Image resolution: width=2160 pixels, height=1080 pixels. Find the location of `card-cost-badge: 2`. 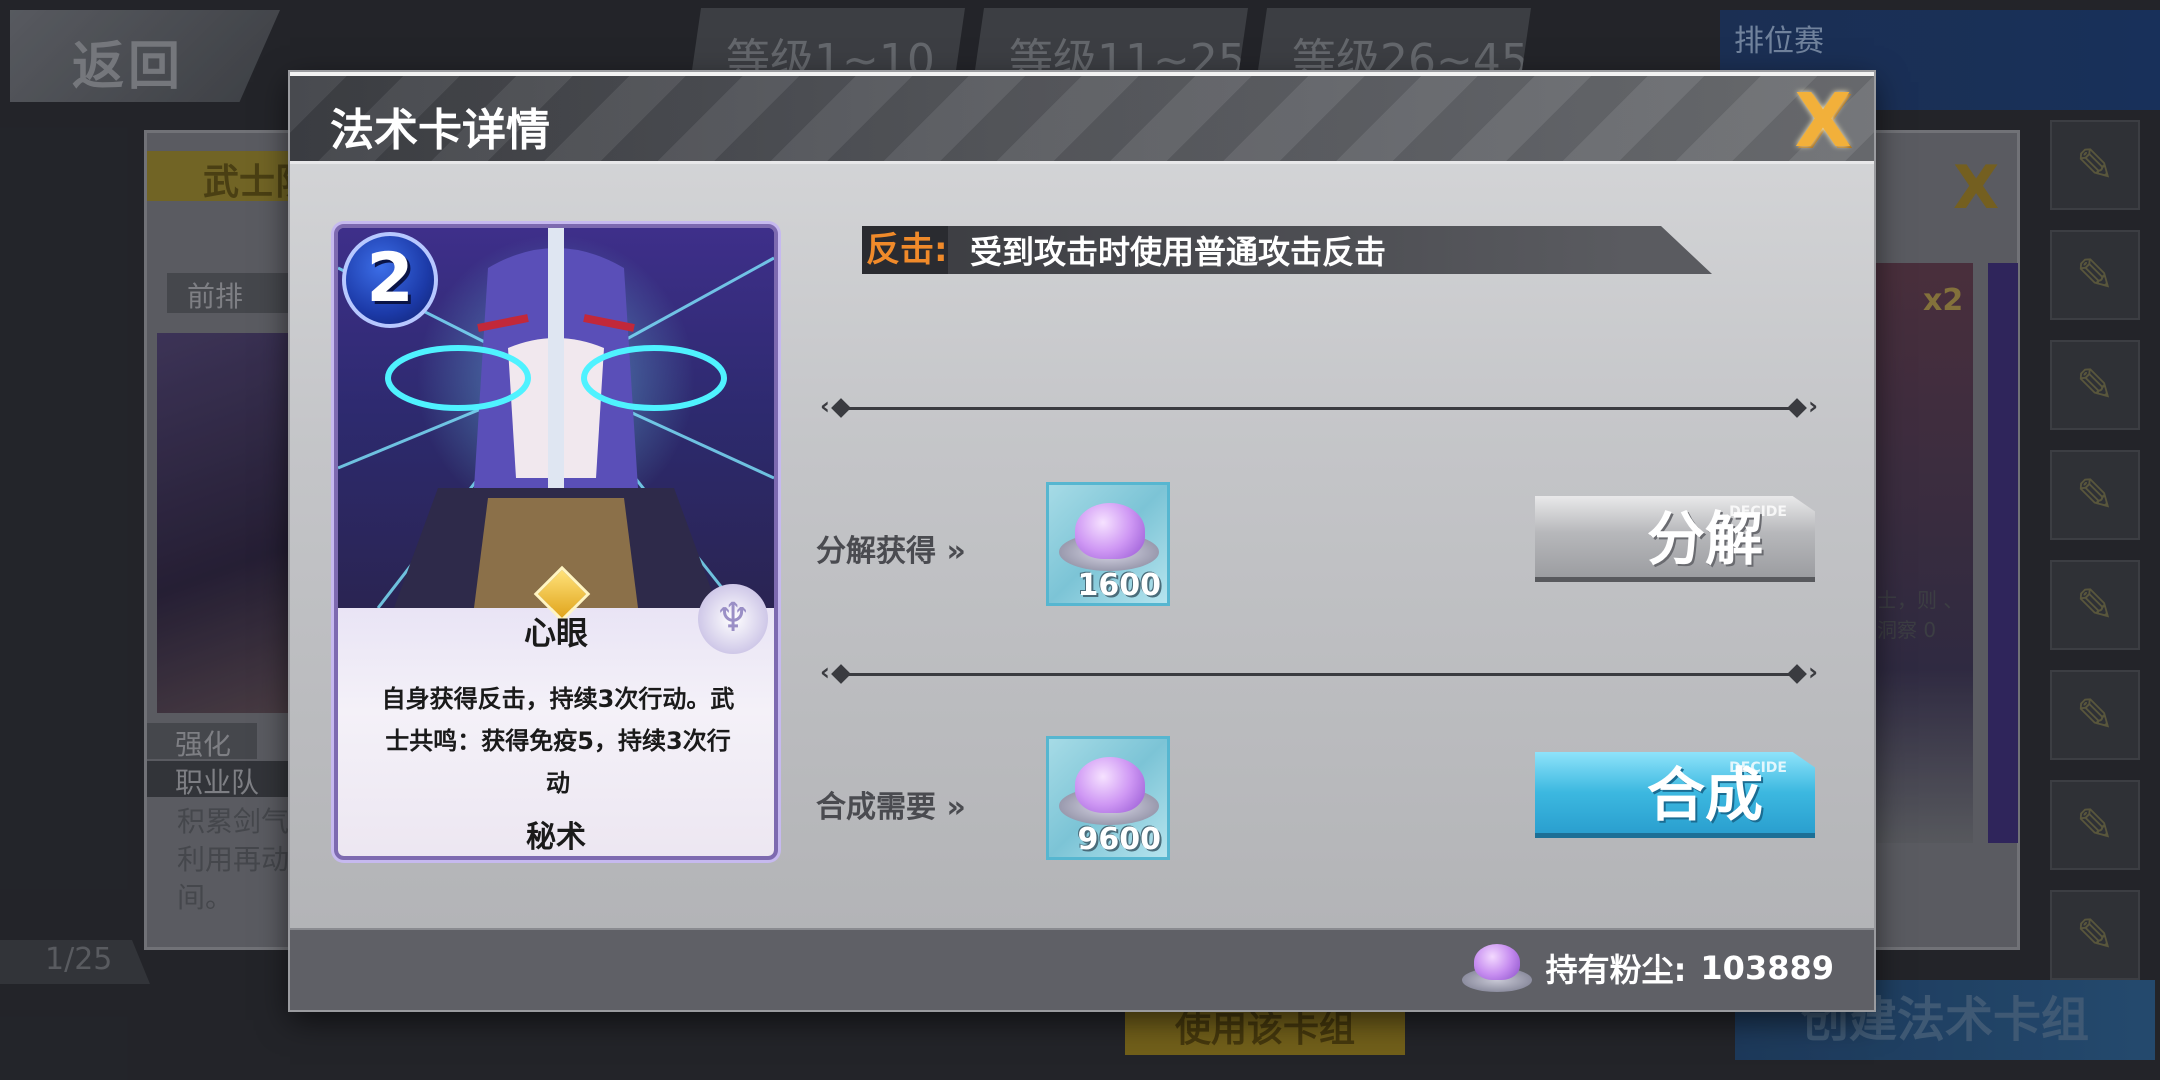

card-cost-badge: 2 is located at coordinates (390, 280).